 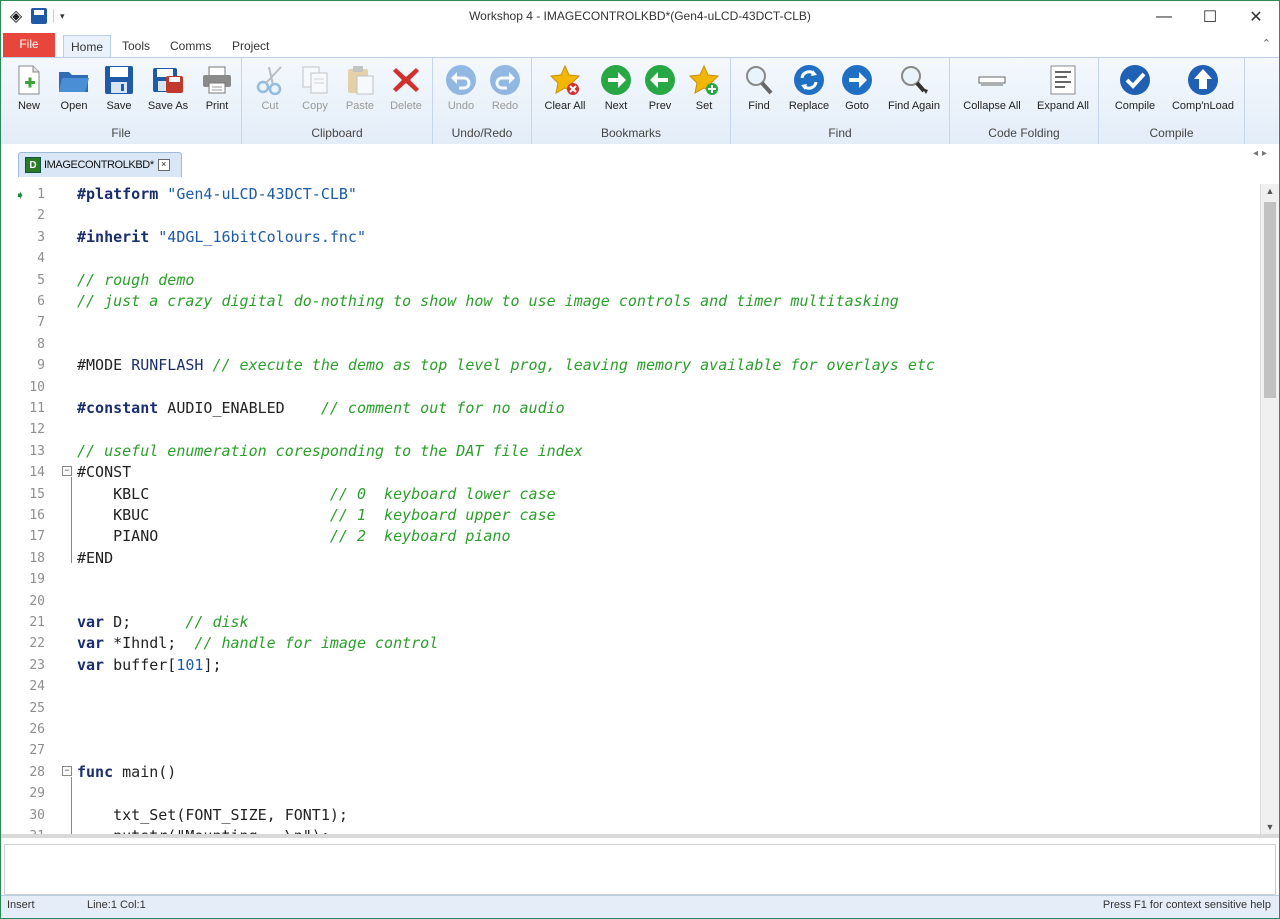 I want to click on compile-check-icon, so click(x=1135, y=80).